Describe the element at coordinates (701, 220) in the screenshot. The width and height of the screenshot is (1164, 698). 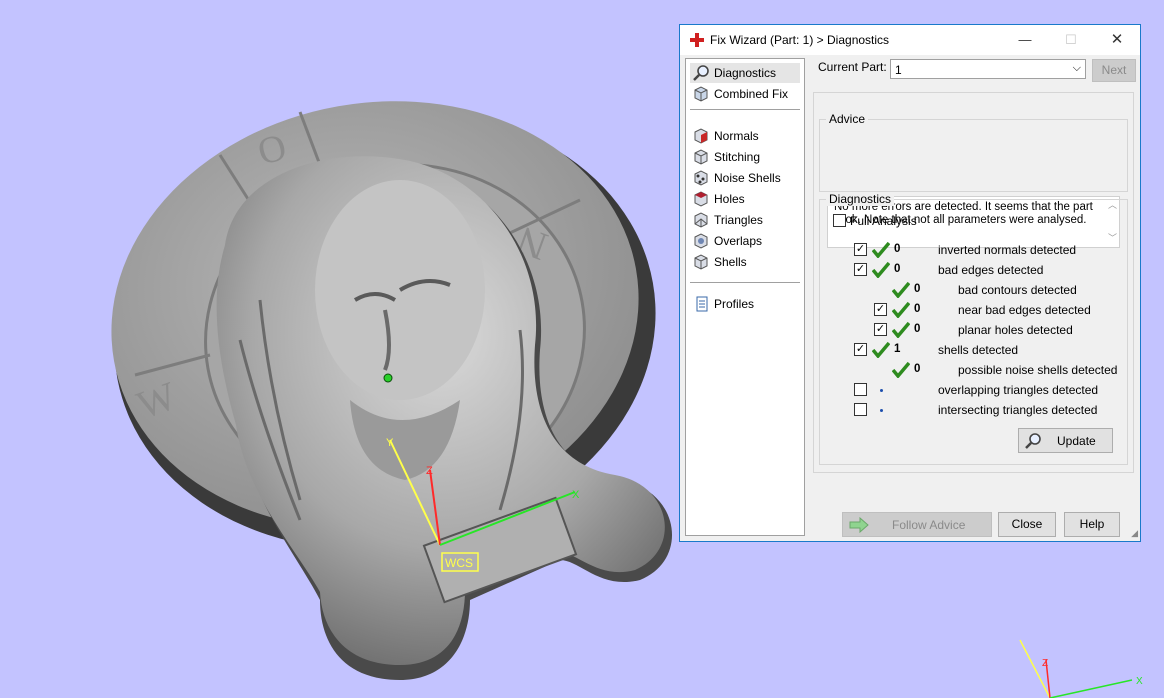
I see `triangles-icon` at that location.